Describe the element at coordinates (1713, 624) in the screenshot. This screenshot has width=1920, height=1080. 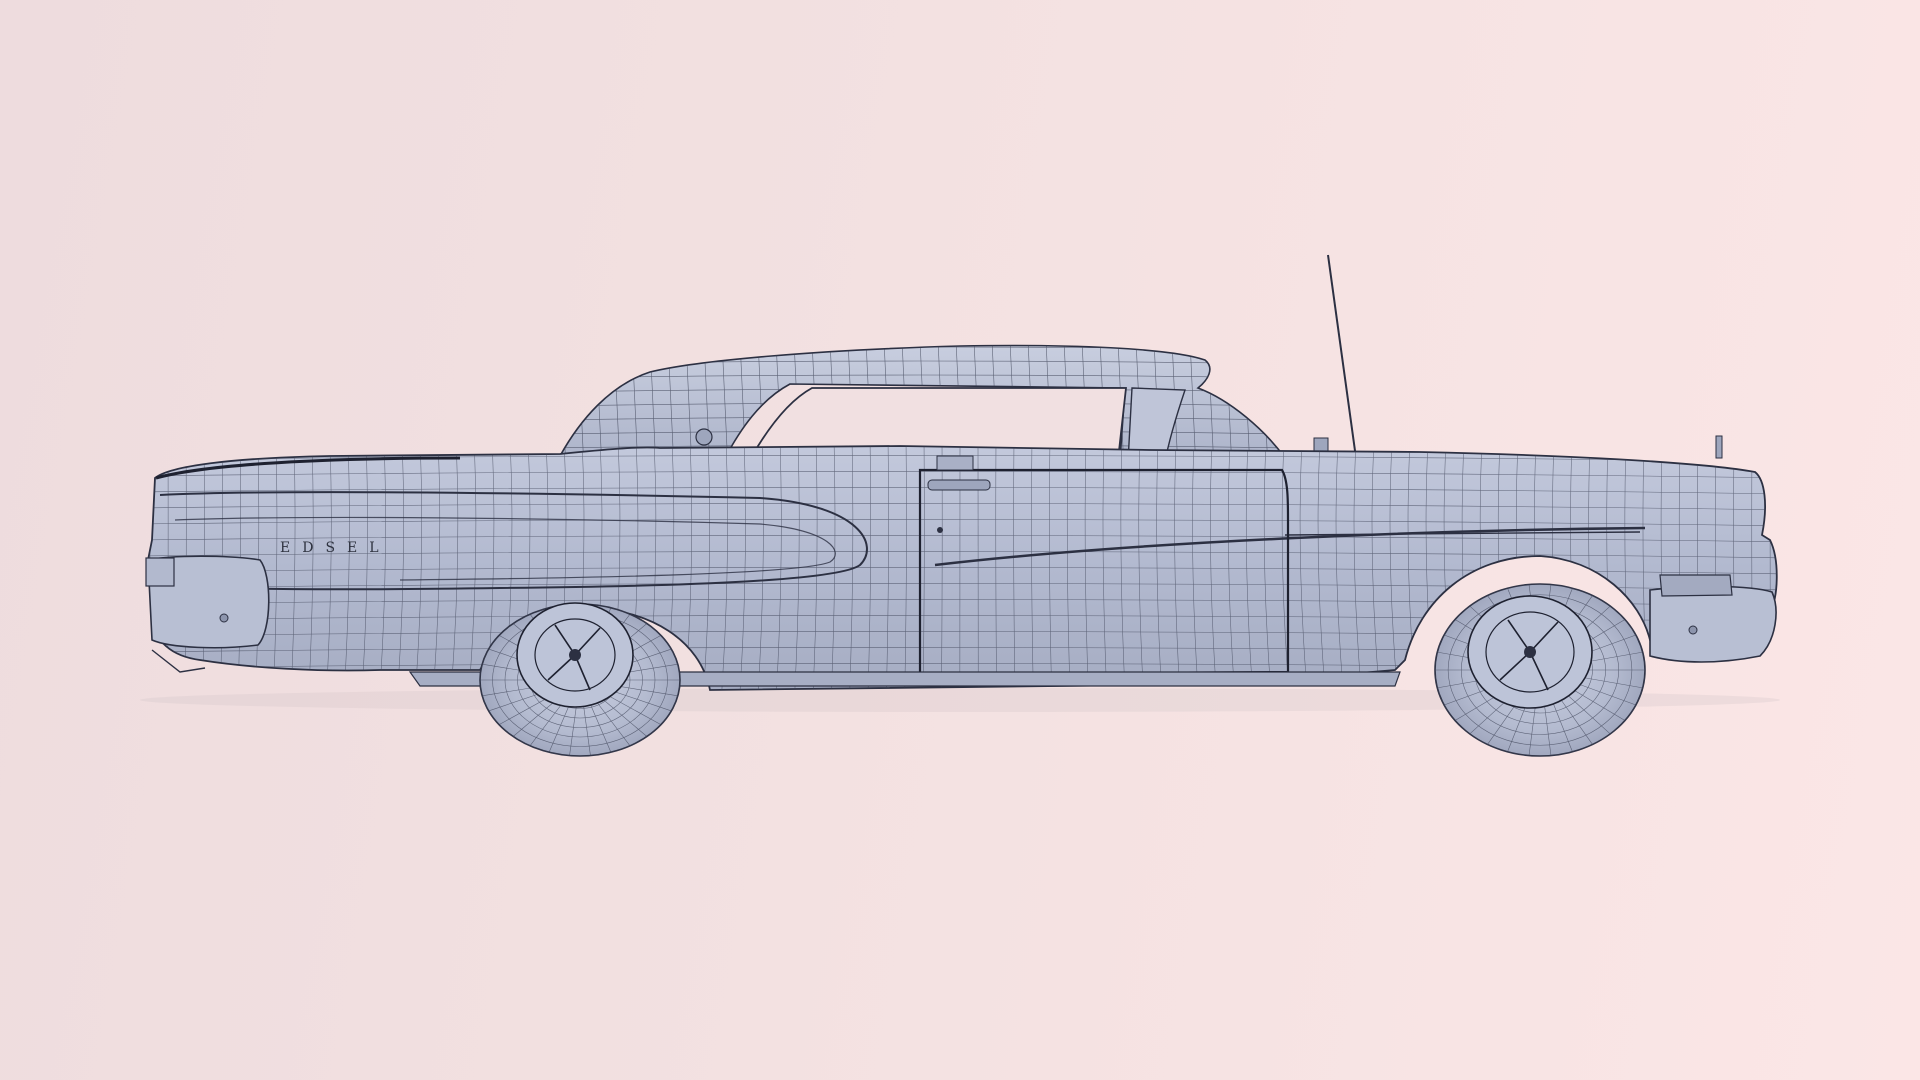
I see `front-bumper` at that location.